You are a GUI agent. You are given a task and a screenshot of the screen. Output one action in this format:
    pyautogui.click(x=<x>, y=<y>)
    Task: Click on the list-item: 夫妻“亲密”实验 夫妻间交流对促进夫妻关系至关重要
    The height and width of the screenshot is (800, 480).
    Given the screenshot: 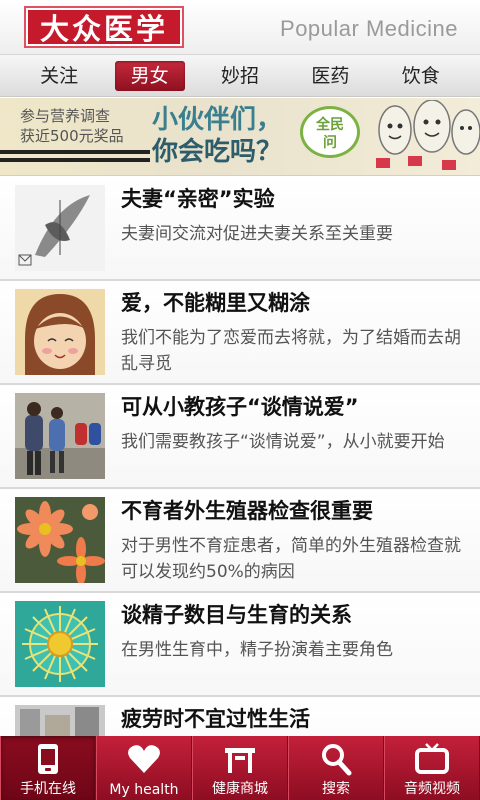 What is the action you would take?
    pyautogui.click(x=240, y=229)
    